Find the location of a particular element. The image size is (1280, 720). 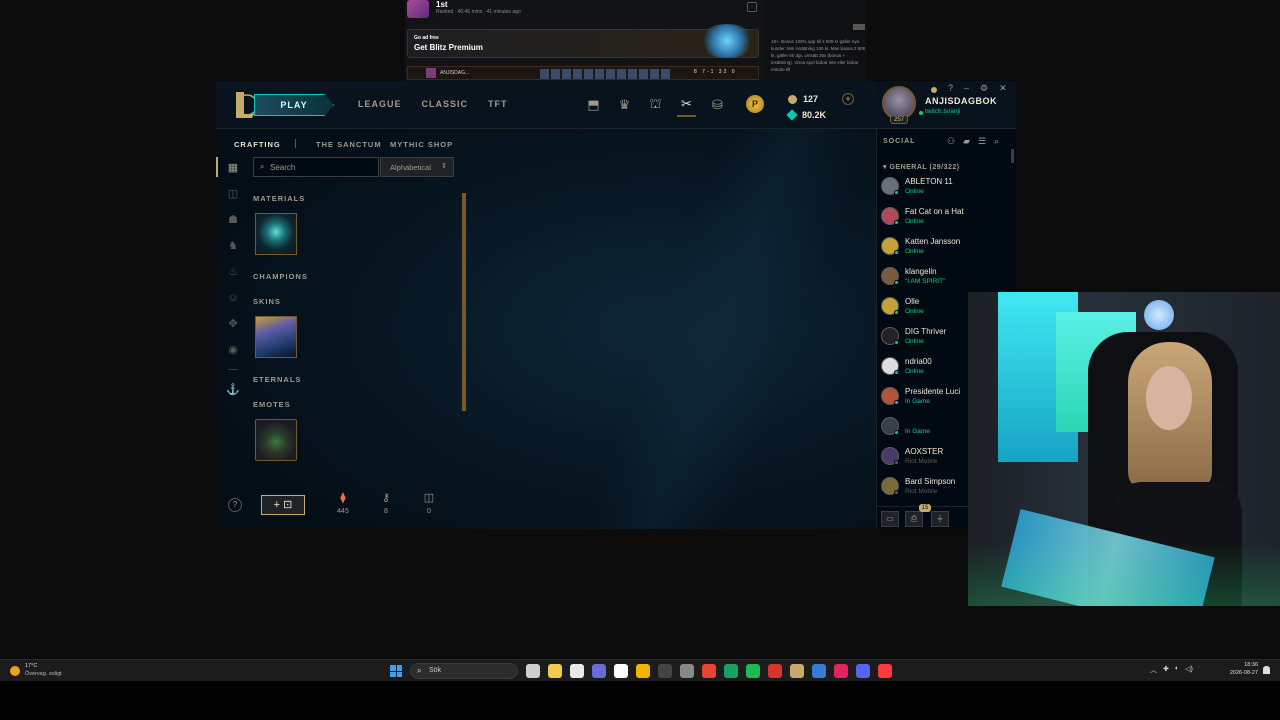

ward-filter-icon: ♨ is located at coordinates (233, 272).